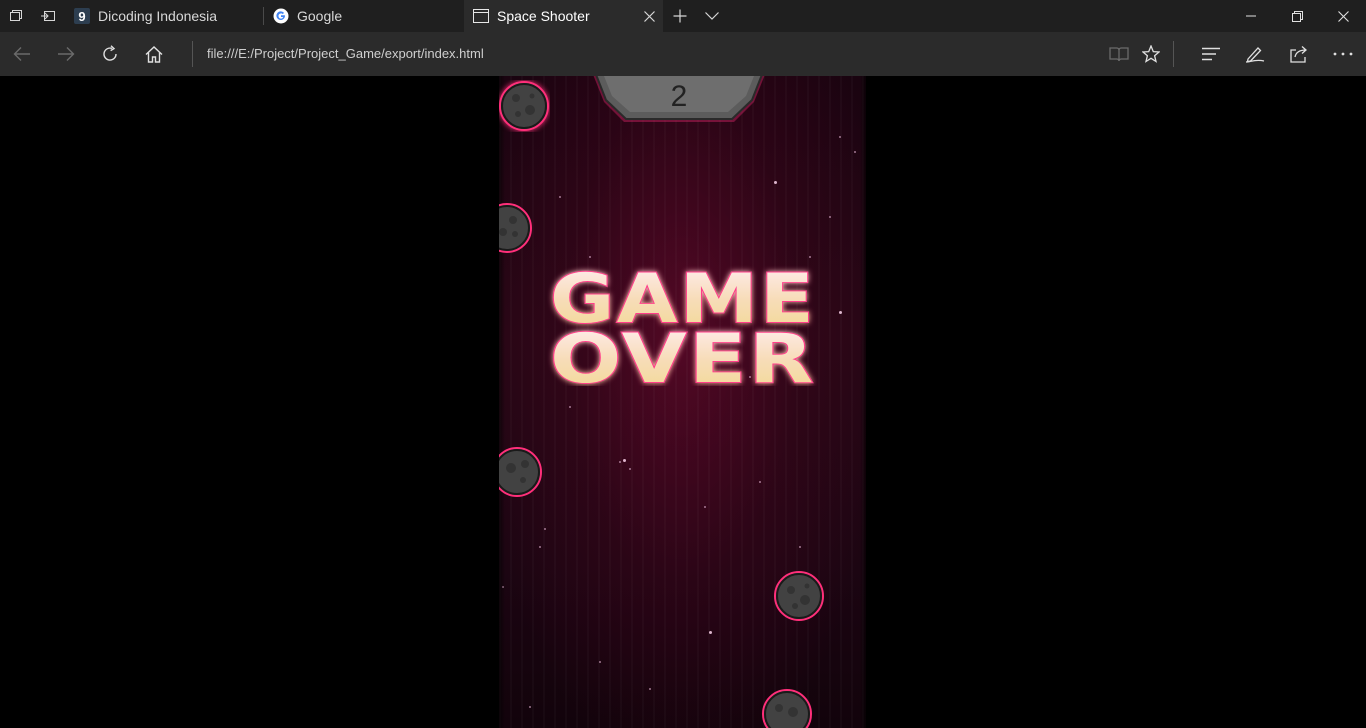 This screenshot has height=728, width=1366. What do you see at coordinates (1151, 54) in the screenshot?
I see `favorites-star-icon` at bounding box center [1151, 54].